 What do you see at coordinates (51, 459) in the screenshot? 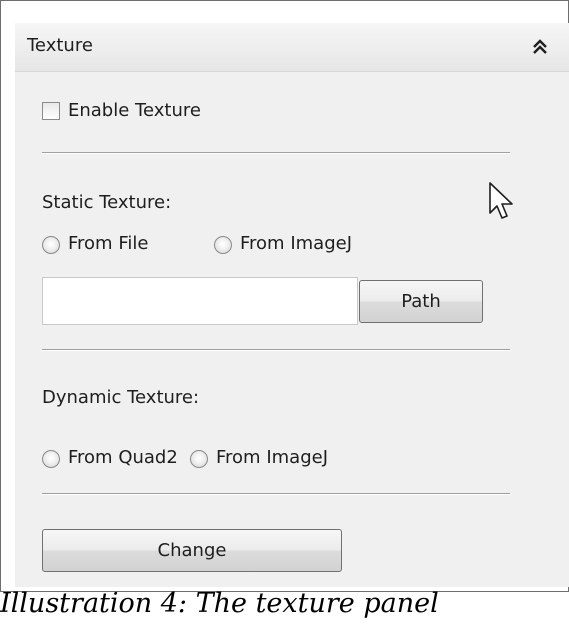
I see `dynamic-from-quad2-radio` at bounding box center [51, 459].